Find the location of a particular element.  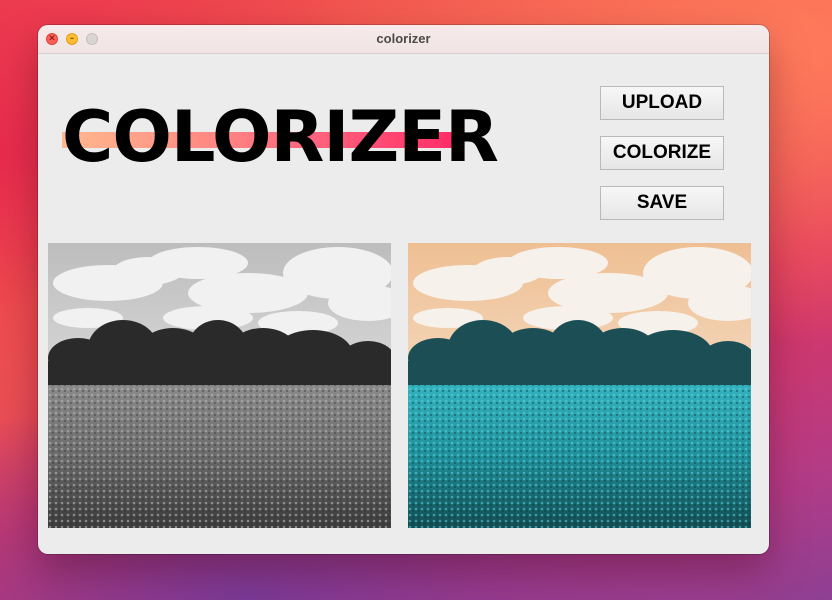

title-bar: ✕ – colorizer is located at coordinates (403, 39).